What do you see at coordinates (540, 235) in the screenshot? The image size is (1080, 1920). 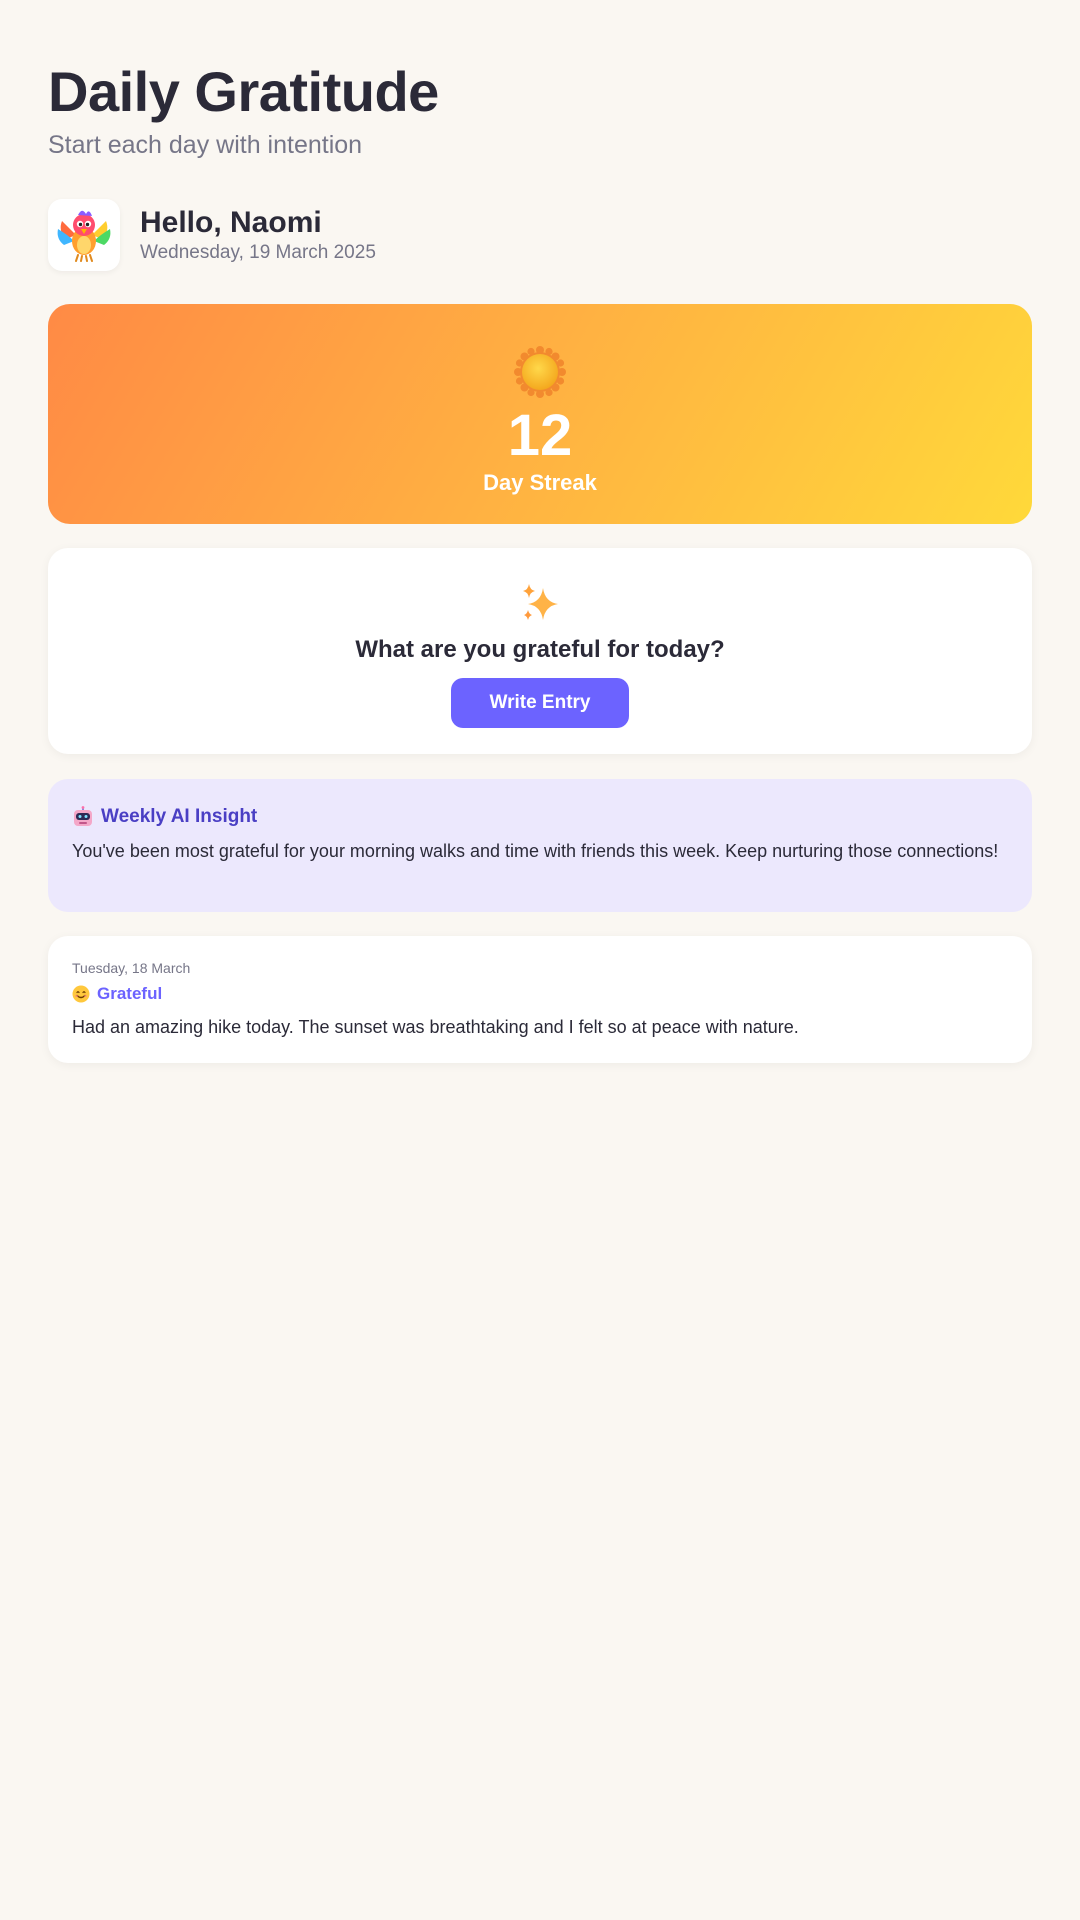 I see `user-header: Hello, Naomi Wednesday, 19 March 2025` at bounding box center [540, 235].